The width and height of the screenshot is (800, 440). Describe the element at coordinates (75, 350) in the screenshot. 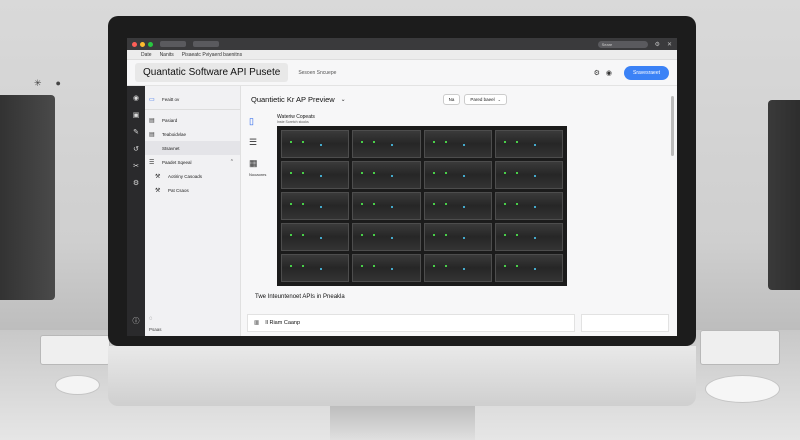

I see `background-keyboard-left` at that location.